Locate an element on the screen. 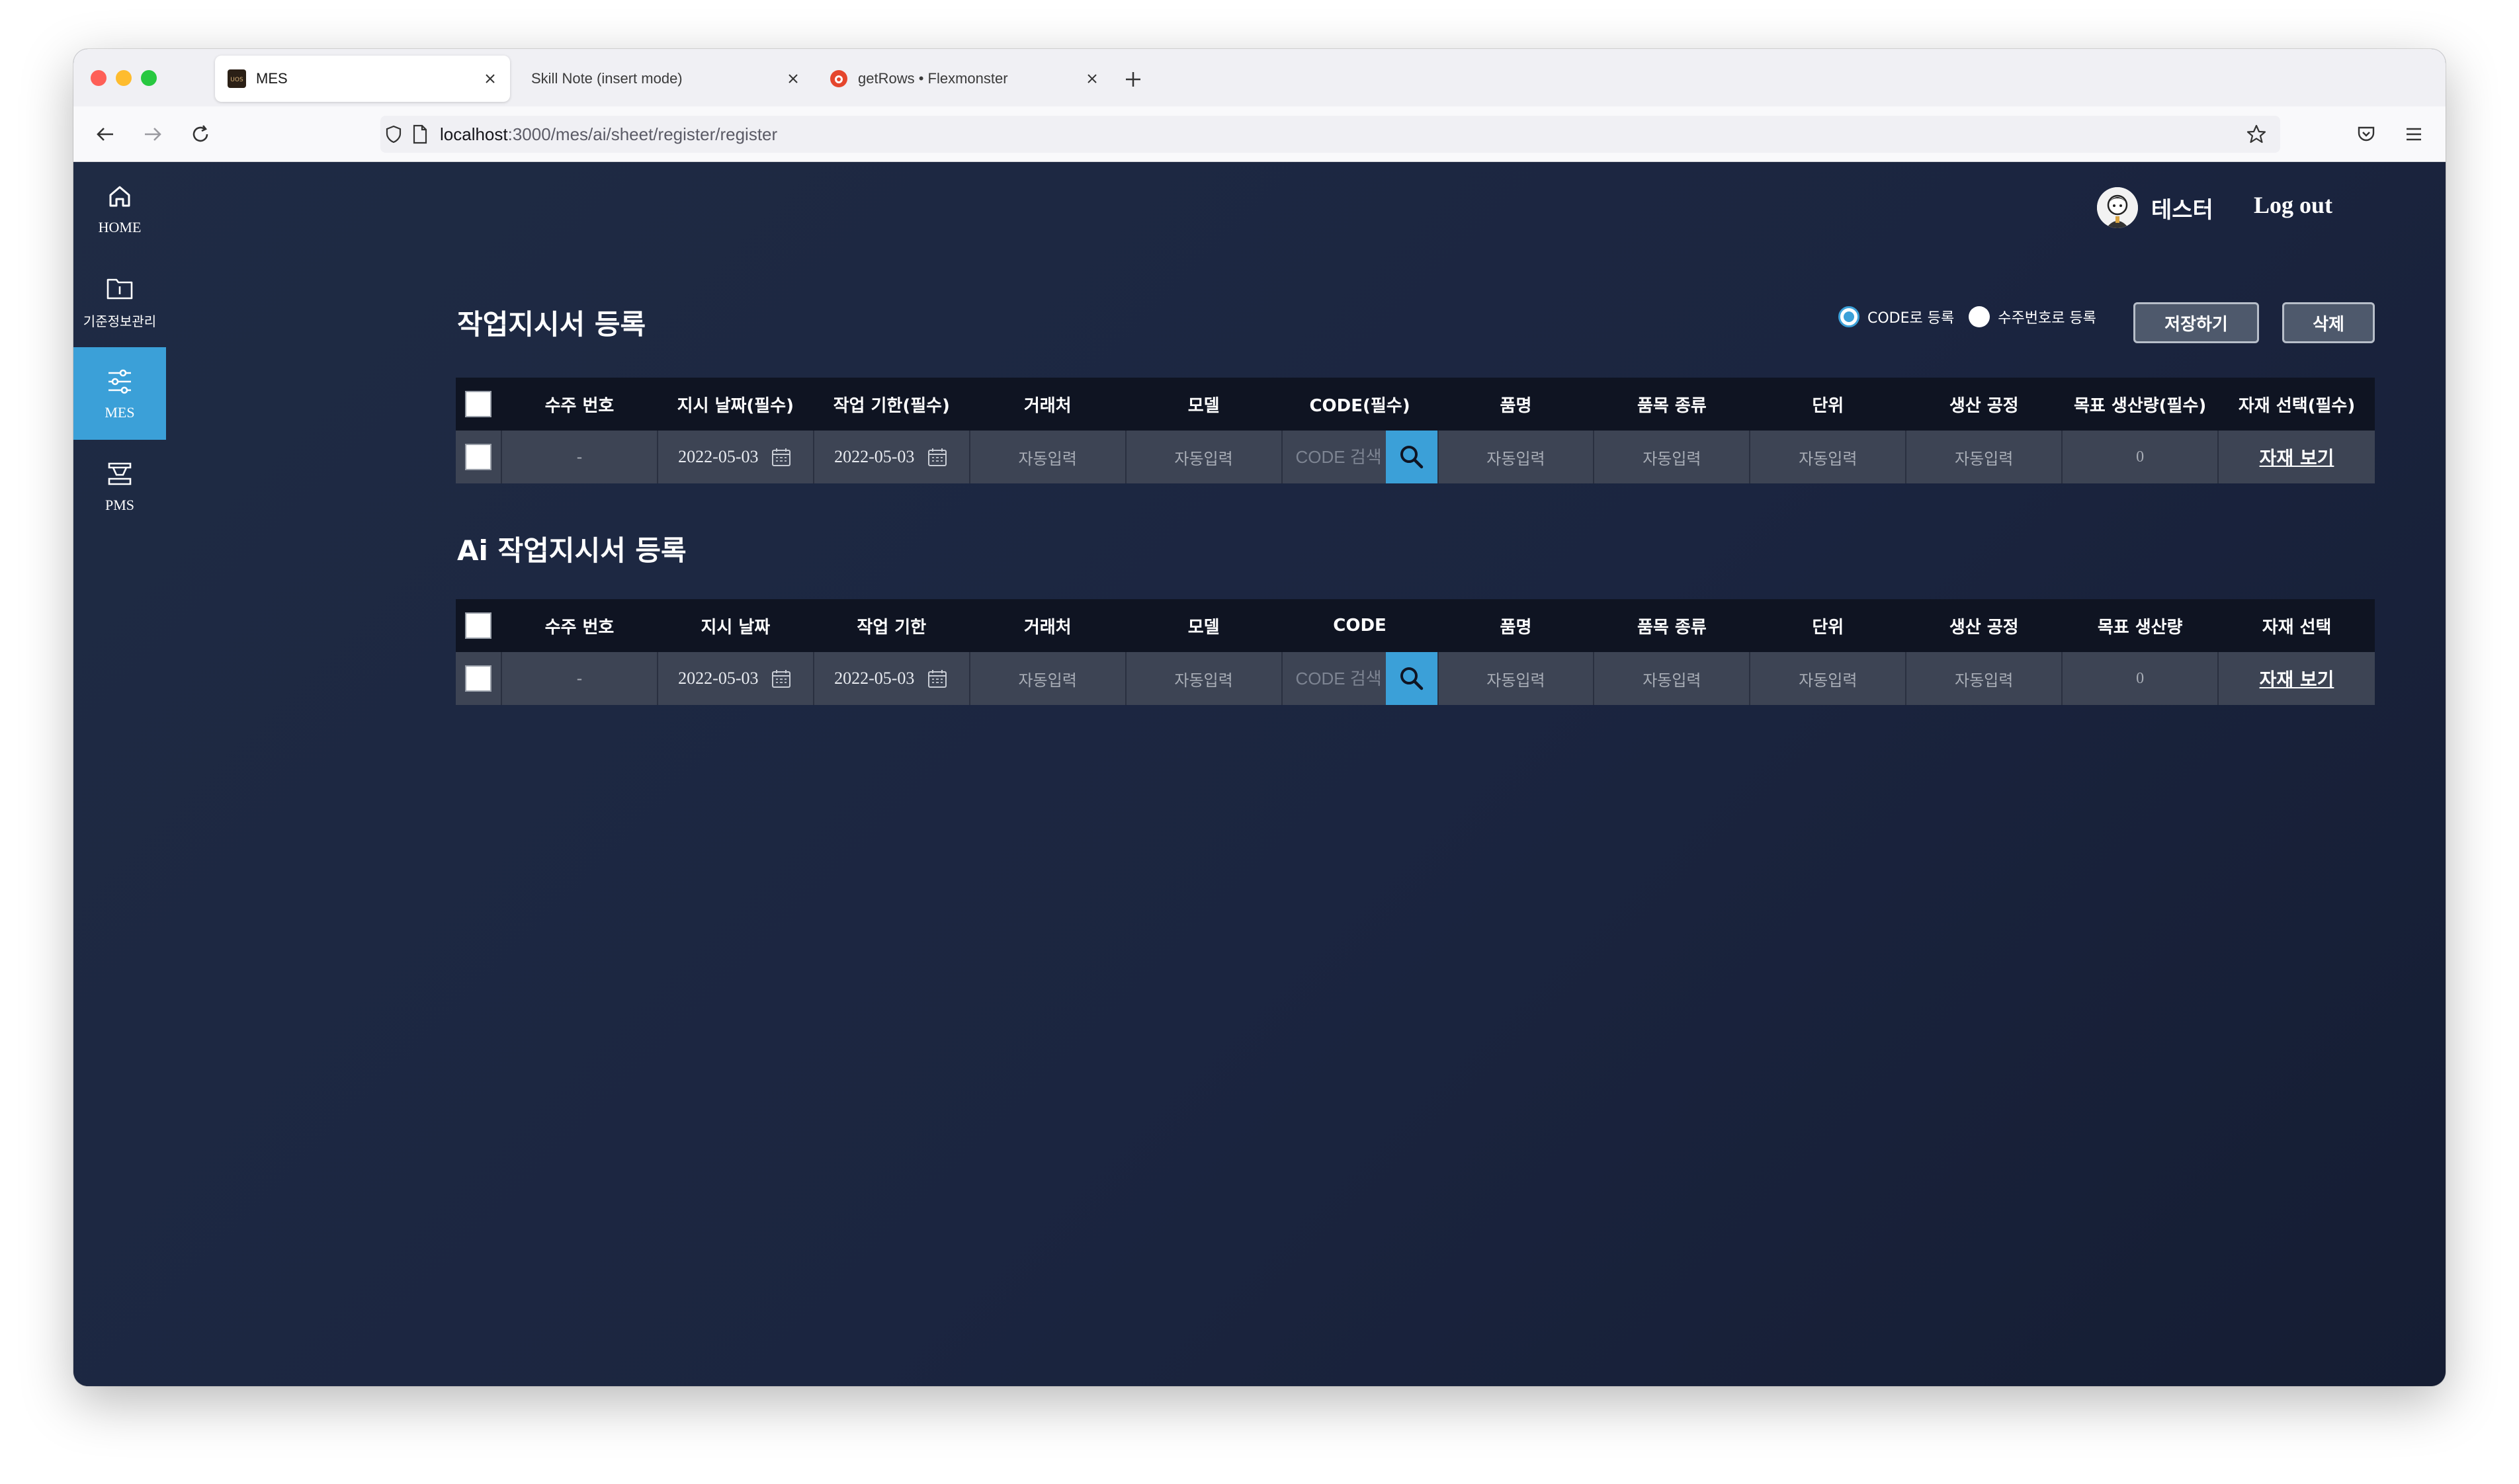 This screenshot has width=2519, height=1484. logout-link: Log out is located at coordinates (2293, 205).